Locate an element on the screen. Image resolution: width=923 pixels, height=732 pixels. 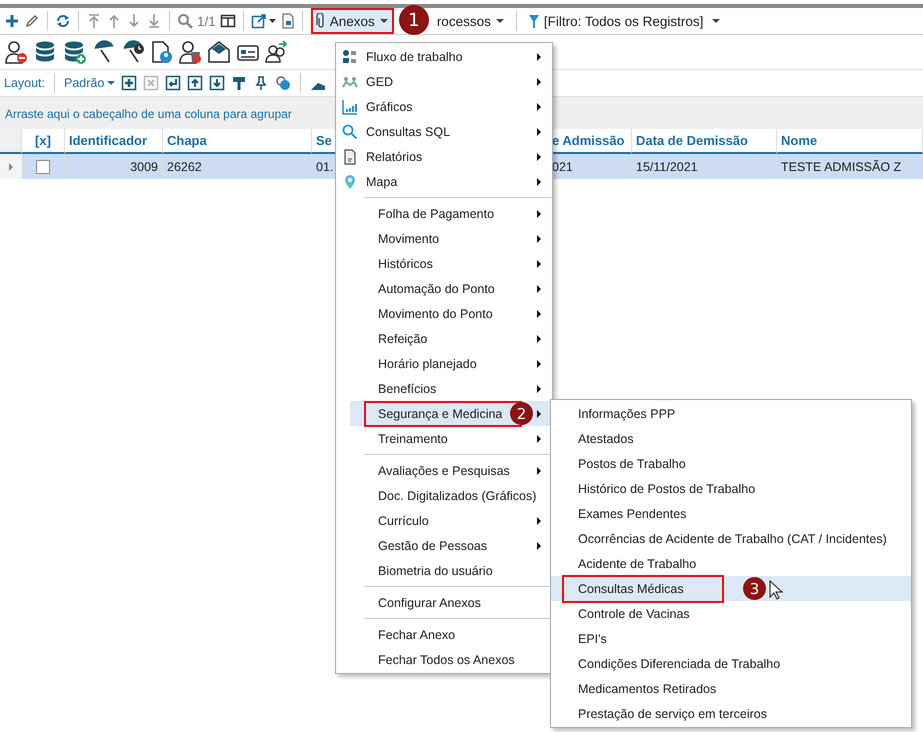
move-down-icon is located at coordinates (217, 83).